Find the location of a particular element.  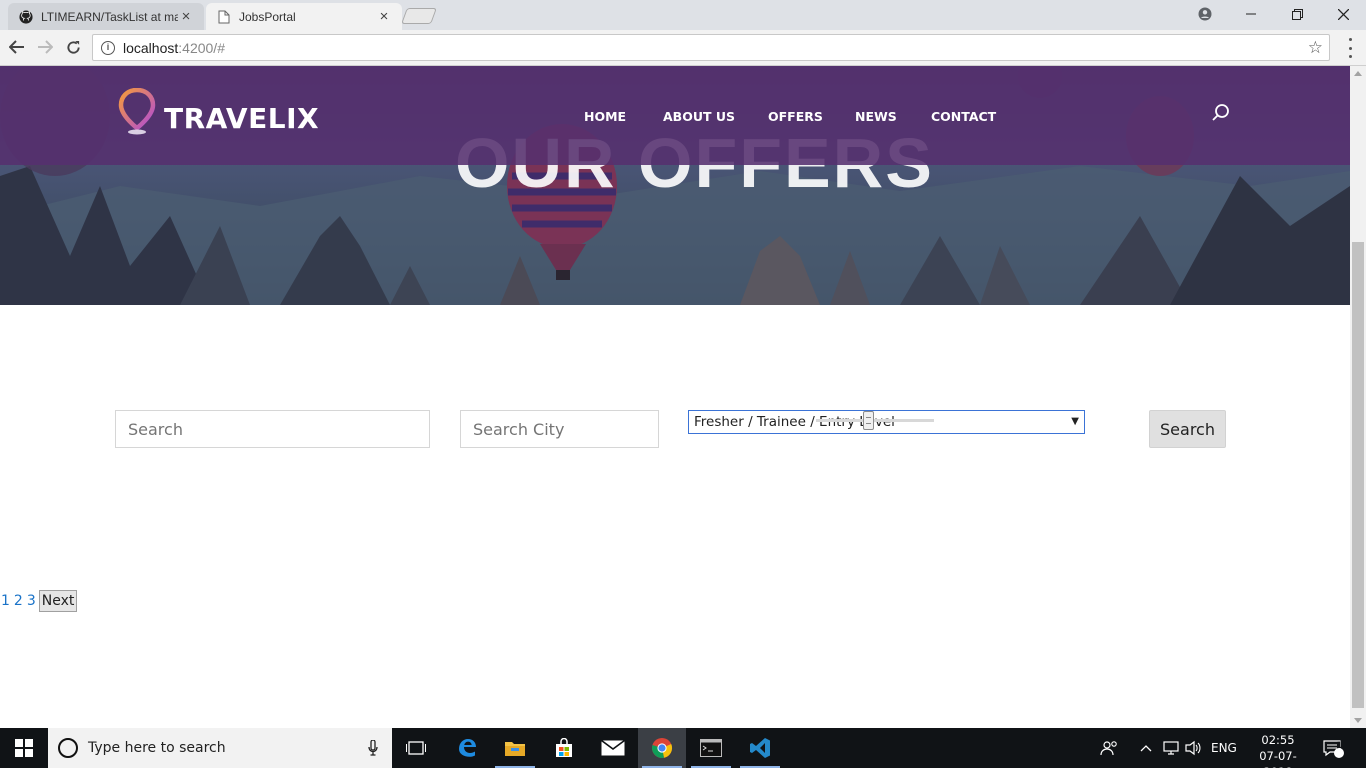

keyword-search-input: Search is located at coordinates (272, 429).